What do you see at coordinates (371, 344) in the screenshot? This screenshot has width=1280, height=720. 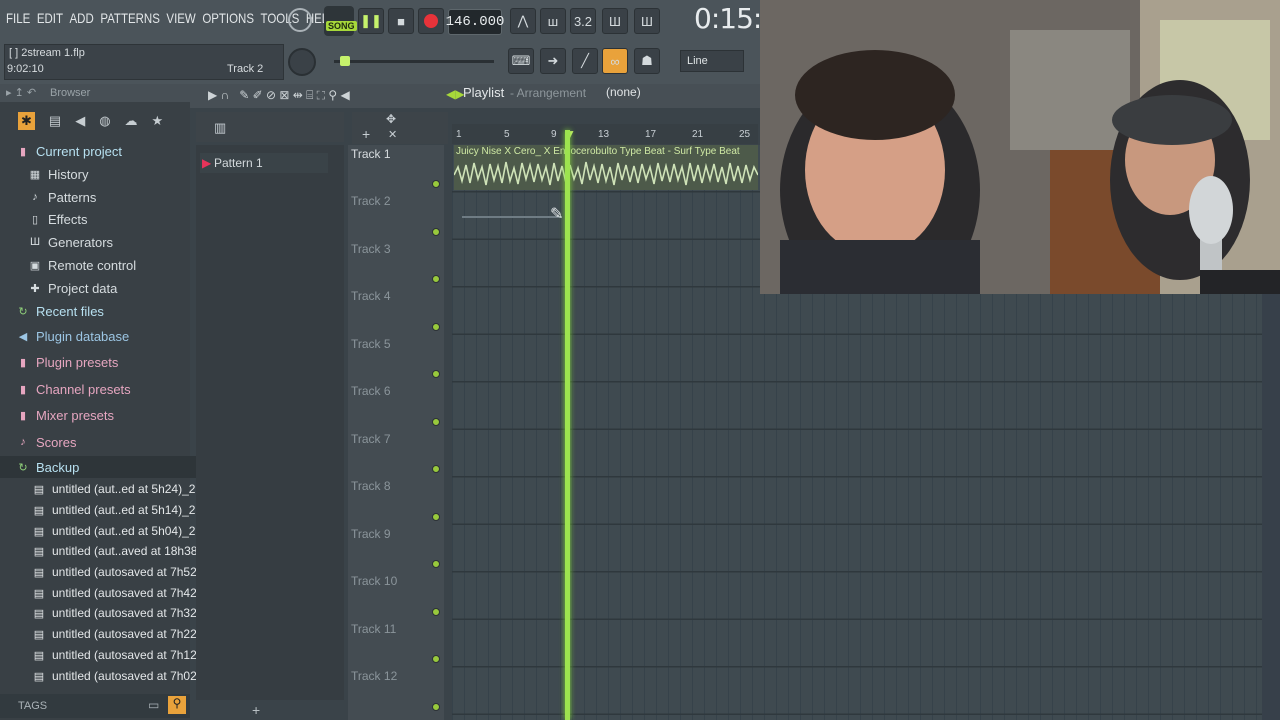 I see `track-label: Track 5` at bounding box center [371, 344].